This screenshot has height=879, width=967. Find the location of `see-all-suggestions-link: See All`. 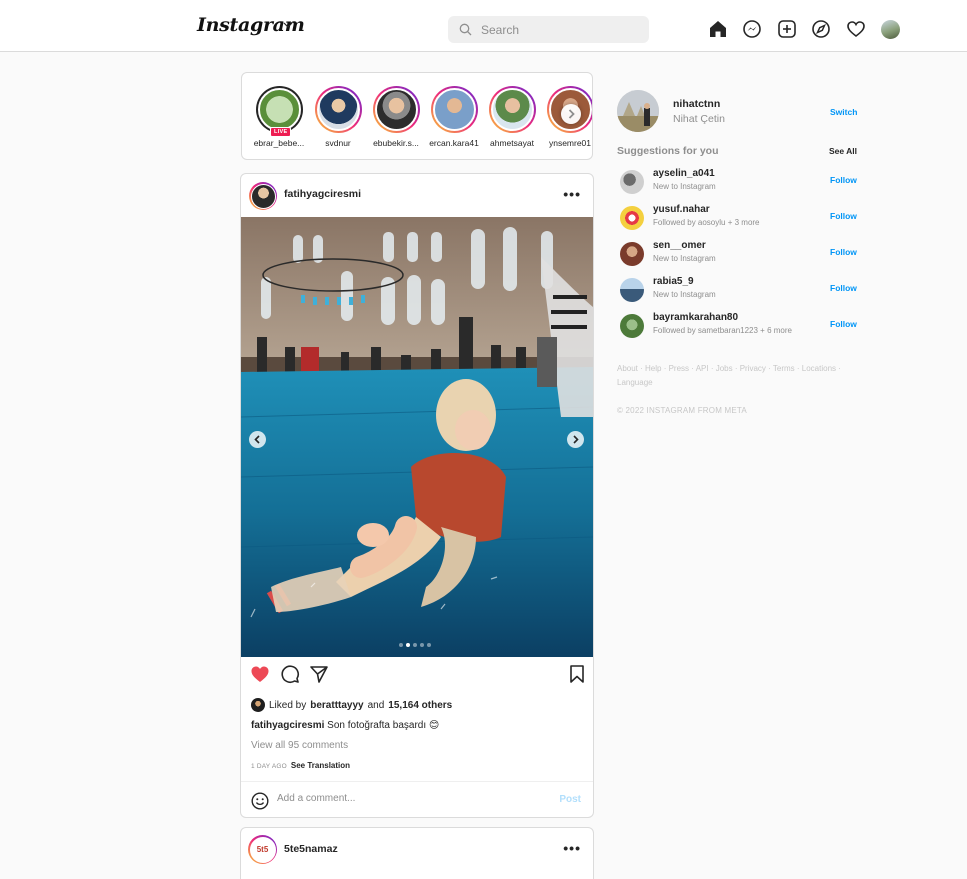

see-all-suggestions-link: See All is located at coordinates (843, 151).